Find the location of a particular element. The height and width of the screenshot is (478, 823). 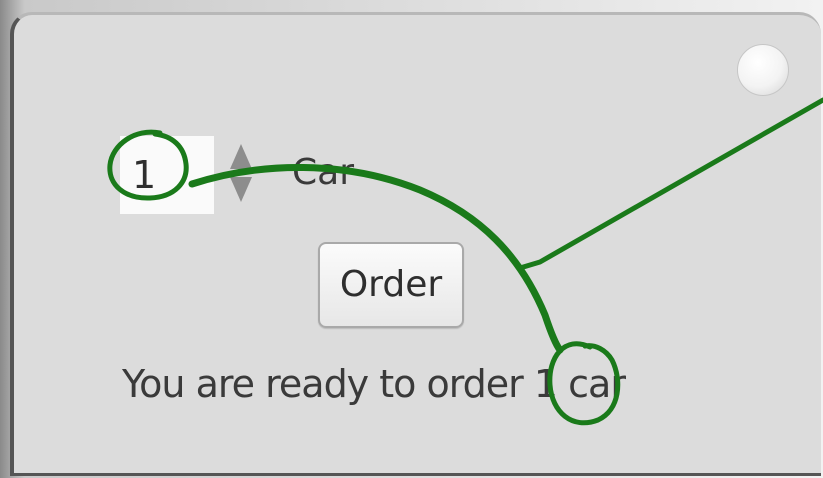

order-button: Order is located at coordinates (391, 285).